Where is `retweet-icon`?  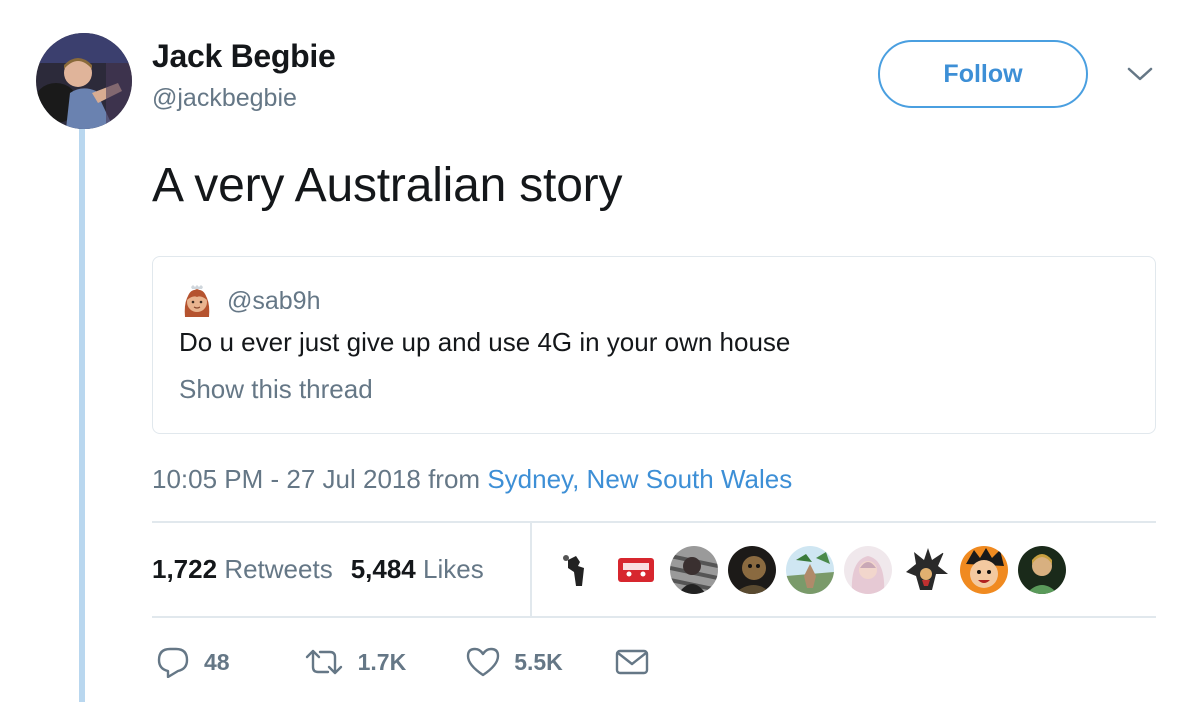 retweet-icon is located at coordinates (324, 662).